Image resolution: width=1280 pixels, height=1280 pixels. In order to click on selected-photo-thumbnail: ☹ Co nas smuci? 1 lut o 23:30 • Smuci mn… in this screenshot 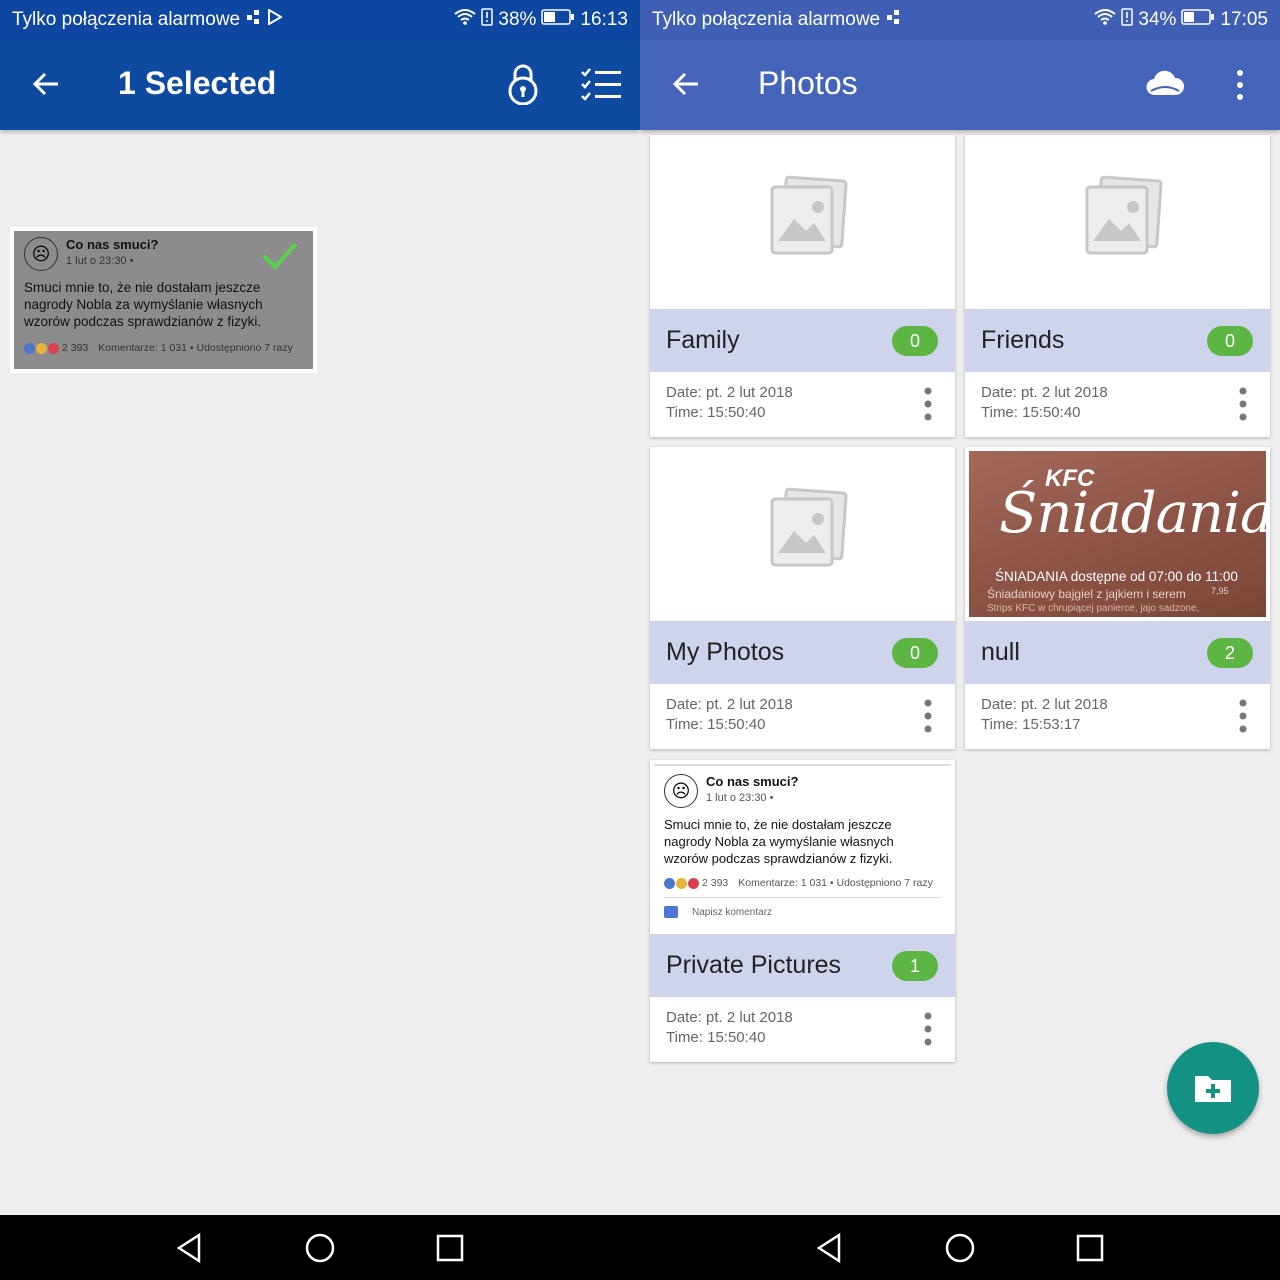, I will do `click(163, 300)`.